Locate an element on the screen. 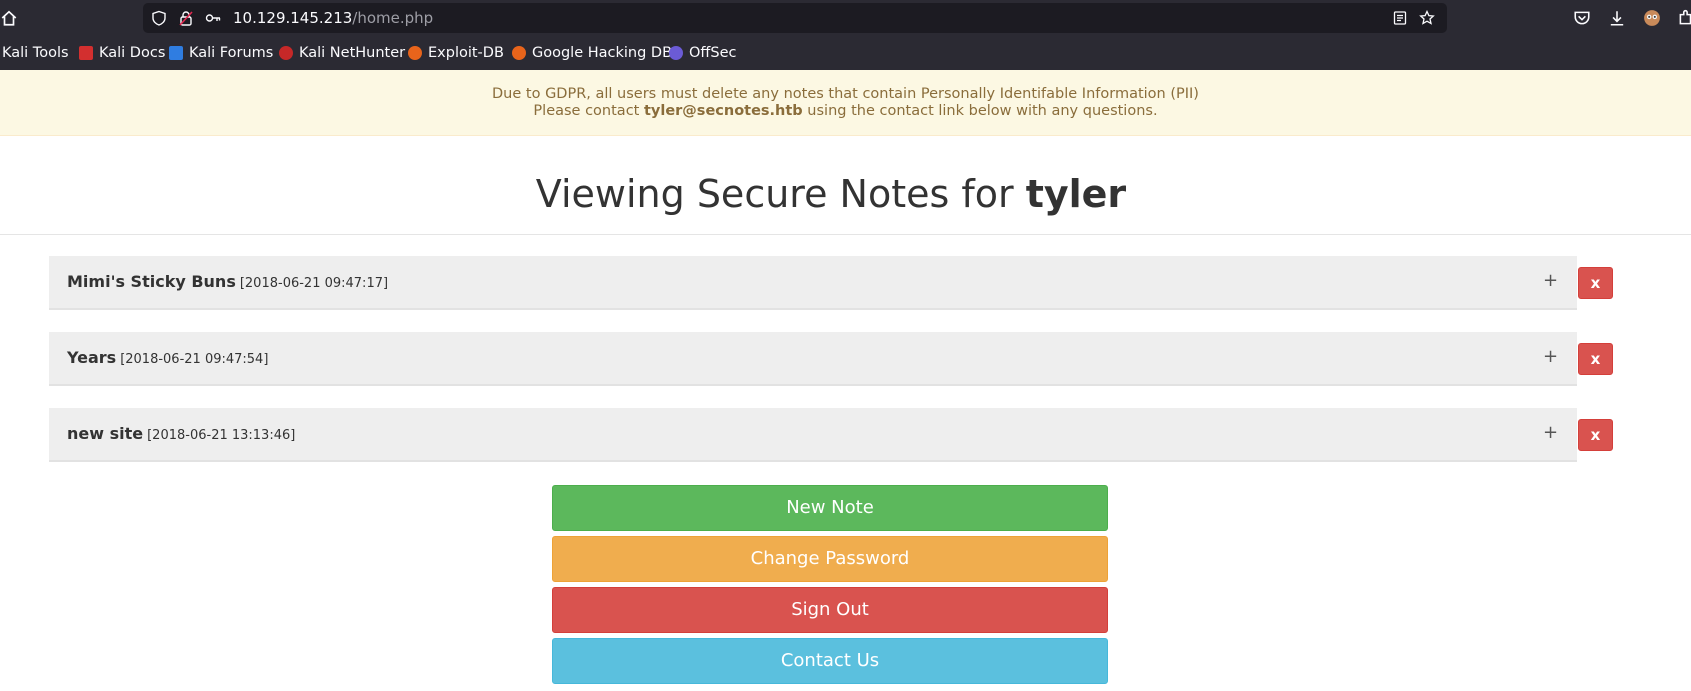 This screenshot has width=1691, height=691. address-bar: 10.129.145.213/home.php is located at coordinates (795, 18).